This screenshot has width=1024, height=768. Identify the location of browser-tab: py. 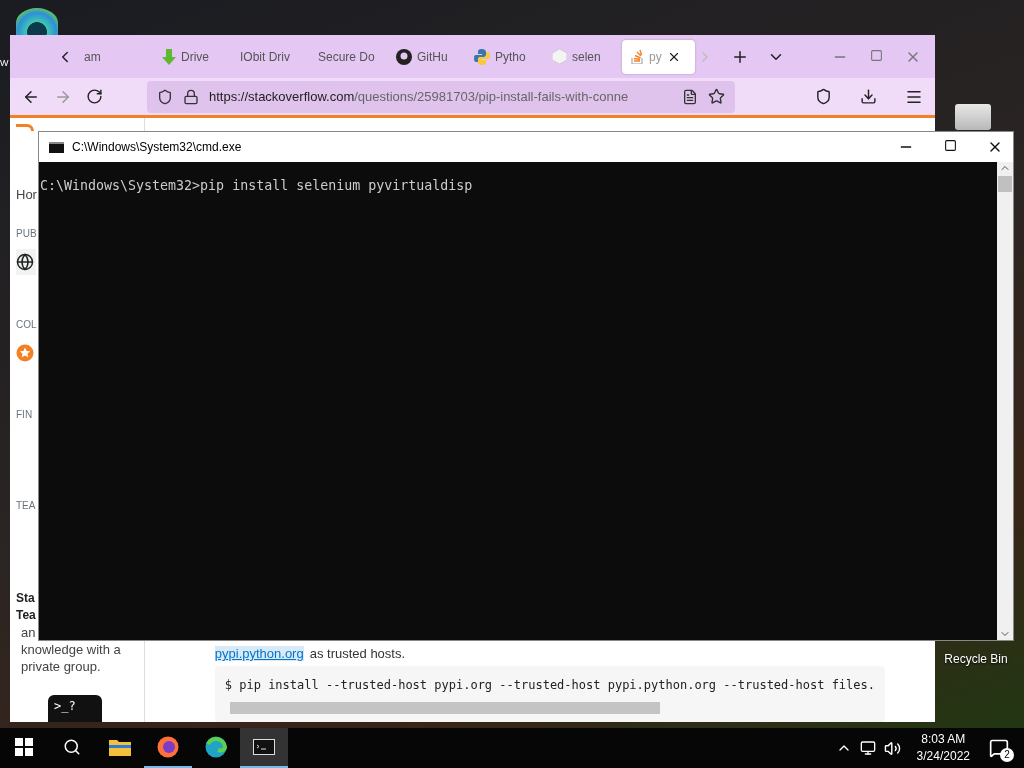
(658, 56).